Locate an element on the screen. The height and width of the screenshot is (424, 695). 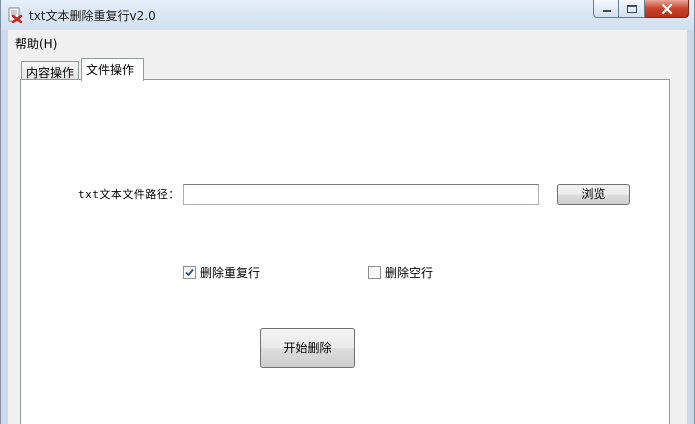
path-input is located at coordinates (361, 194).